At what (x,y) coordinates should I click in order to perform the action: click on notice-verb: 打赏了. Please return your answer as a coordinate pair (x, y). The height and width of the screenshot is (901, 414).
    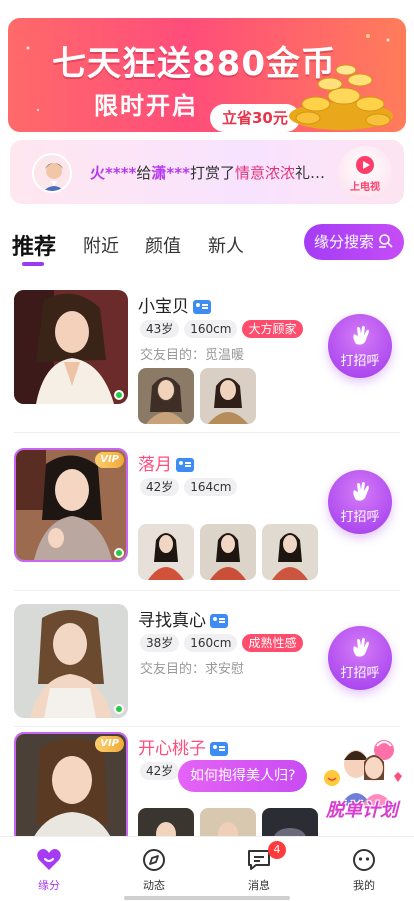
    Looking at the image, I should click on (212, 173).